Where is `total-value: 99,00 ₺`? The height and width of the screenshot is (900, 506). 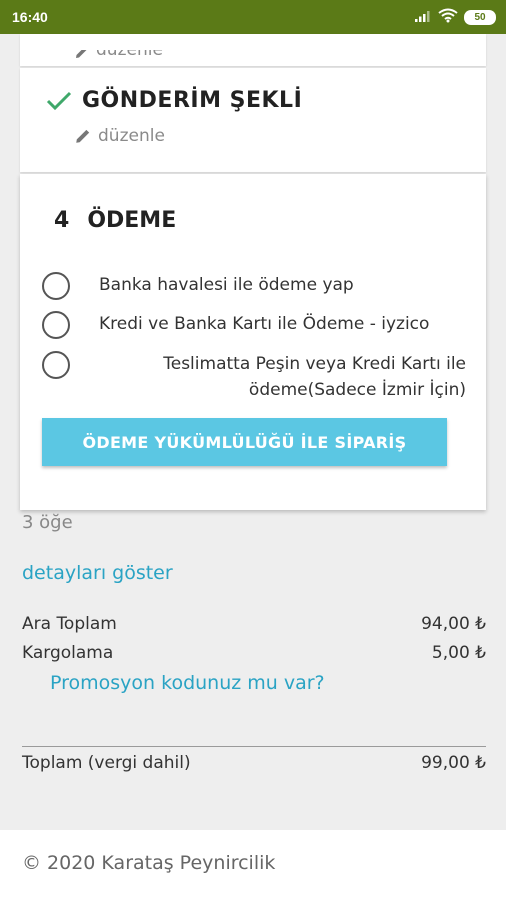
total-value: 99,00 ₺ is located at coordinates (453, 763).